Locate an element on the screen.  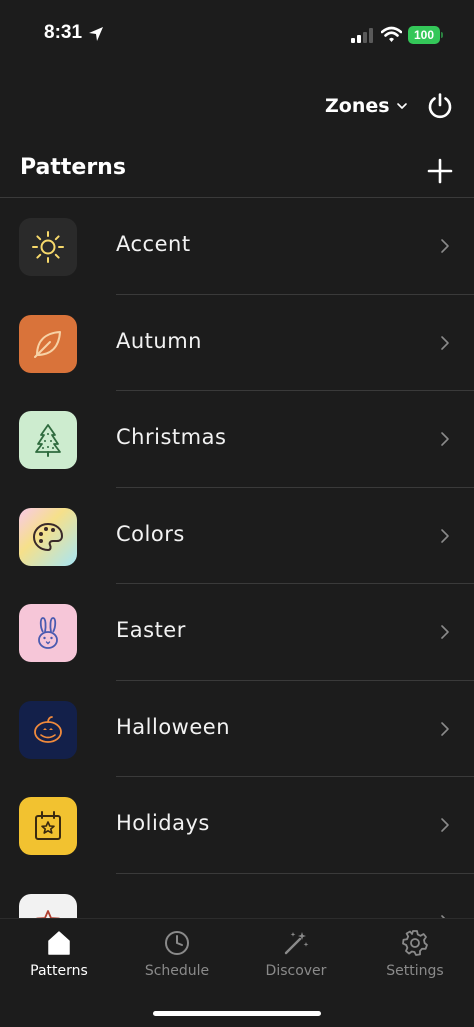
leaf-icon is located at coordinates (47, 344).